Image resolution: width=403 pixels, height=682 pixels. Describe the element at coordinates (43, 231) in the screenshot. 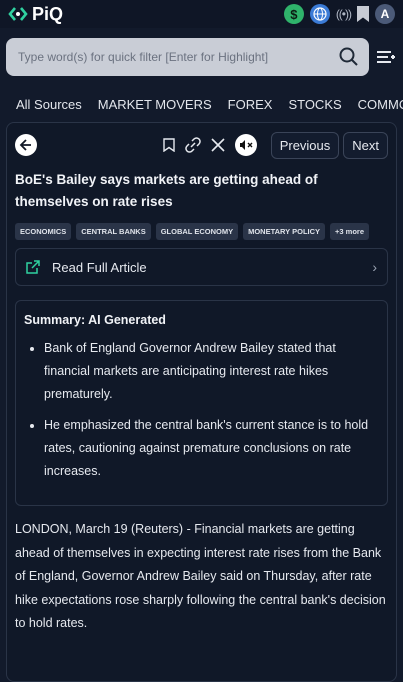

I see `tag-economics: ECONOMICS` at that location.